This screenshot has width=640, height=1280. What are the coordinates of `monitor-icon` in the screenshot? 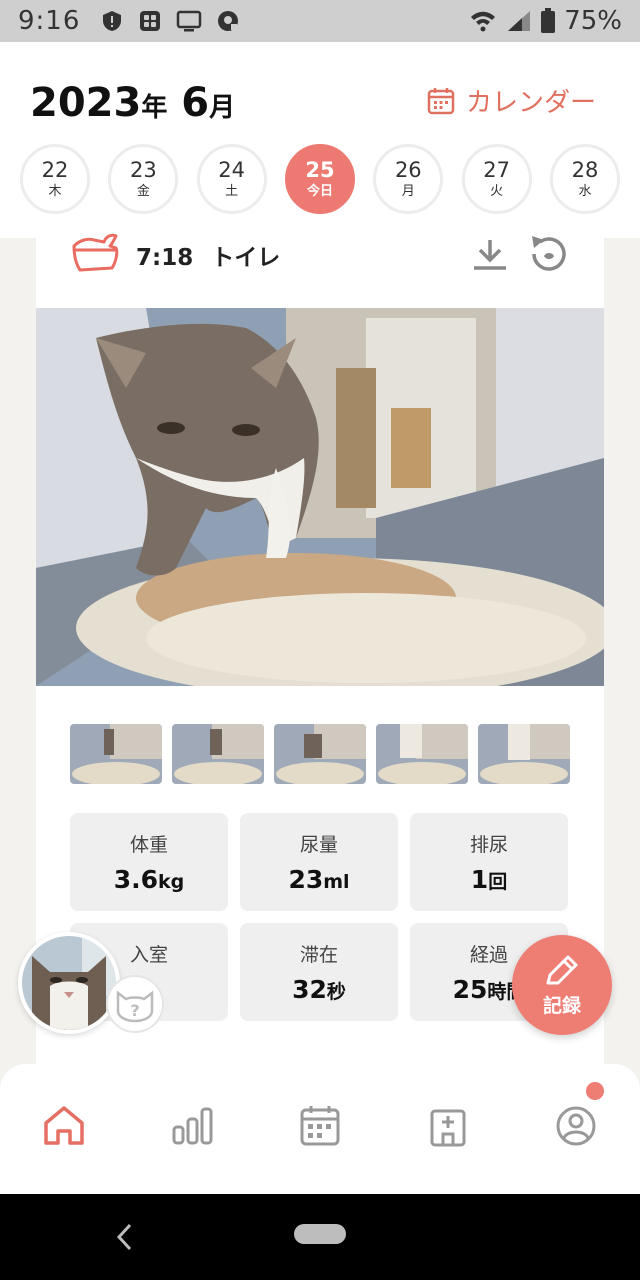 It's located at (189, 21).